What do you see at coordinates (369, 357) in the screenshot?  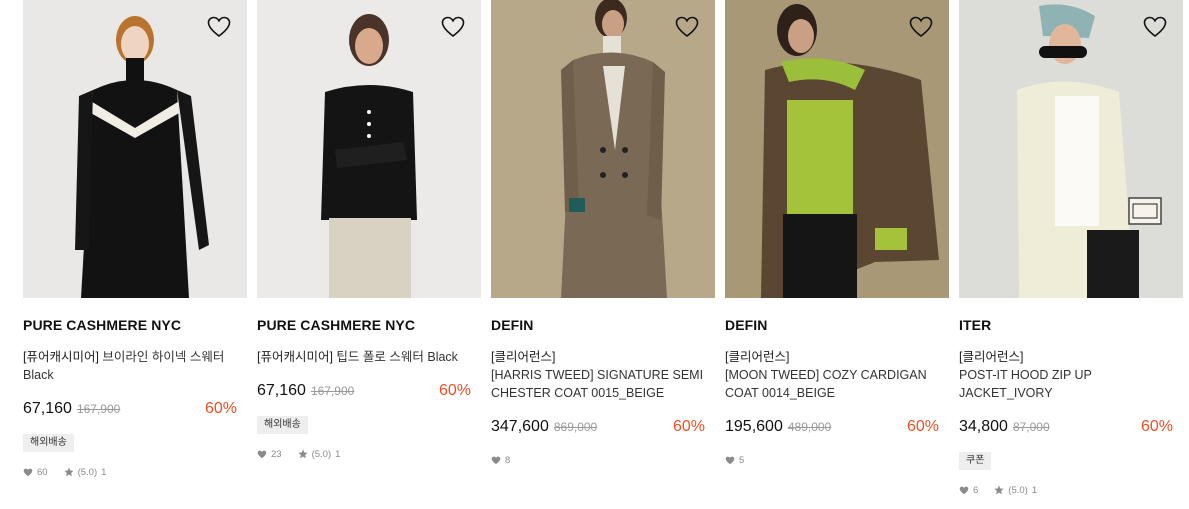 I see `product-name: [퓨어캐시미어] 팁드 폴로 스웨터 Black` at bounding box center [369, 357].